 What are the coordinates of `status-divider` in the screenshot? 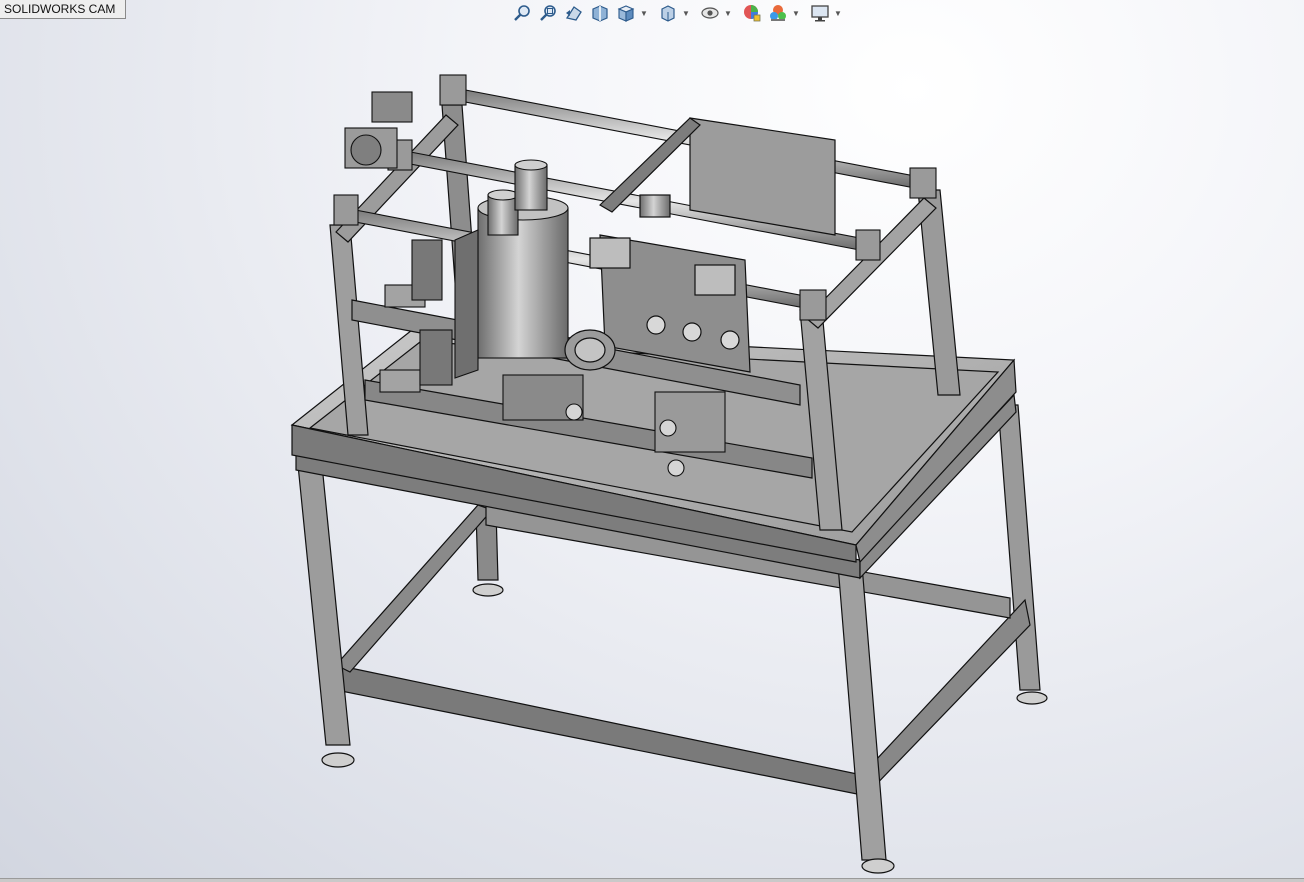 It's located at (652, 880).